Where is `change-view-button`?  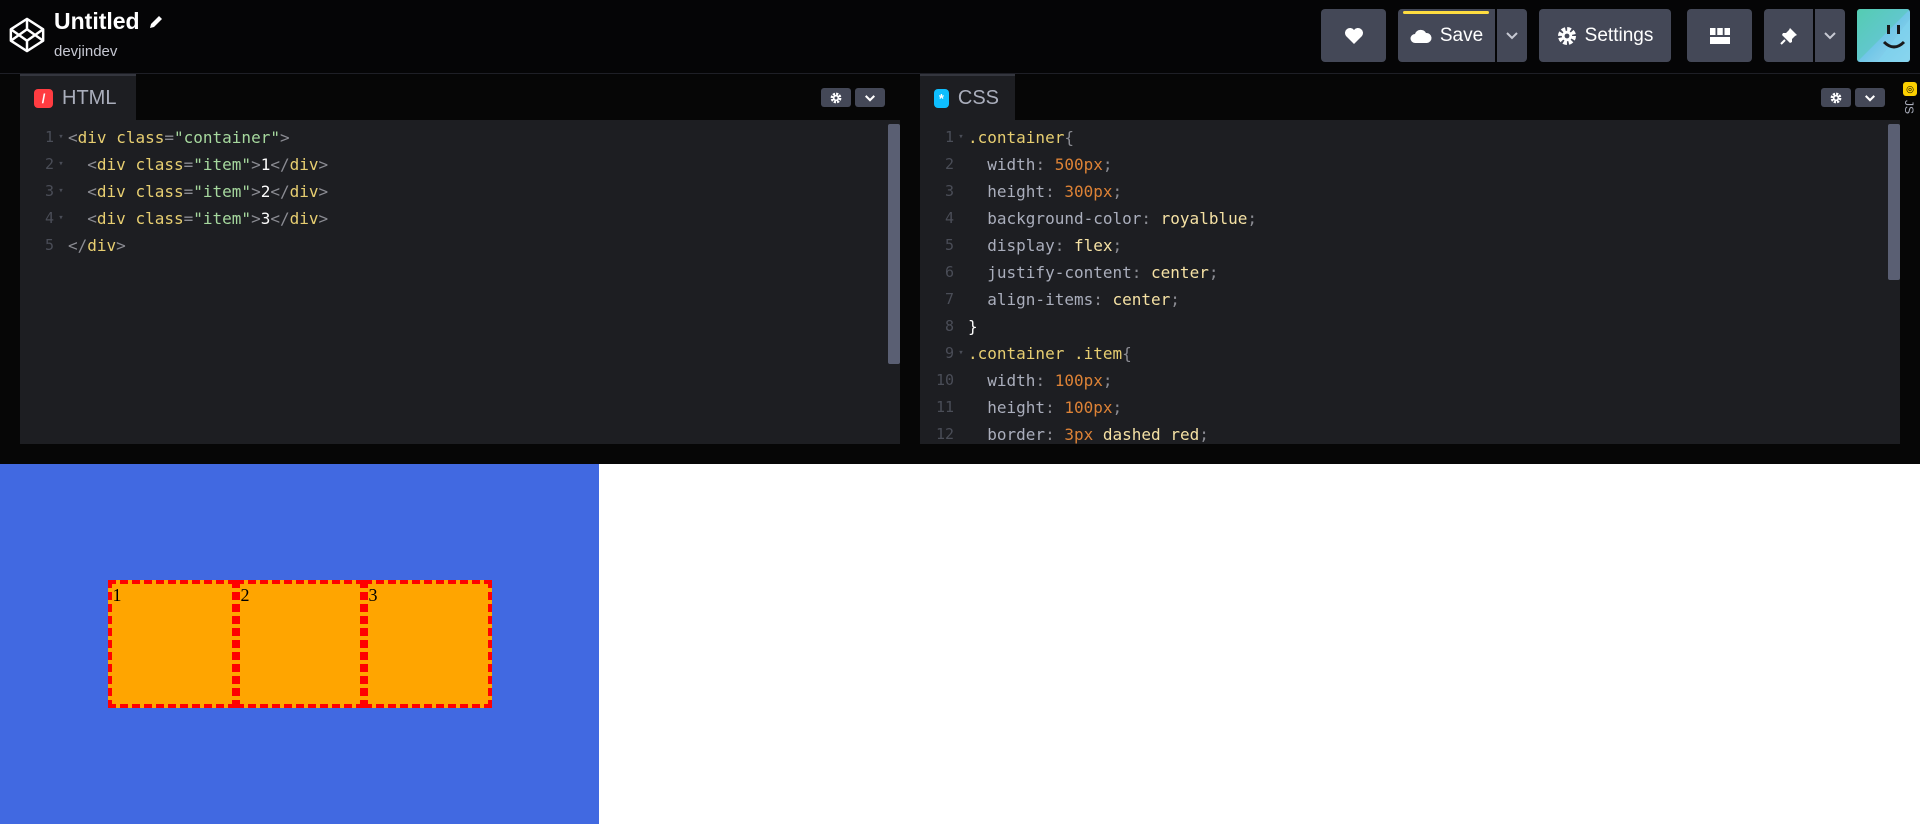 change-view-button is located at coordinates (1719, 35).